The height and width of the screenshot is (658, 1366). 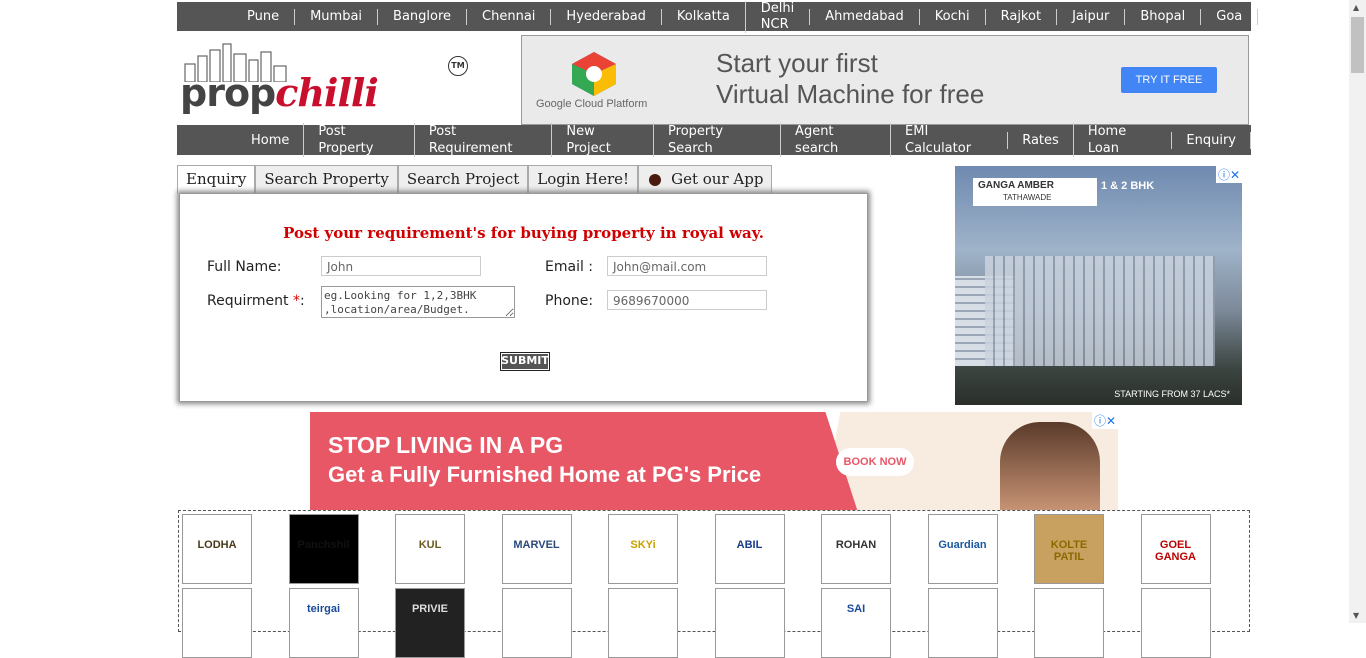 What do you see at coordinates (1128, 186) in the screenshot?
I see `ad-bhk: 1 & 2 BHK` at bounding box center [1128, 186].